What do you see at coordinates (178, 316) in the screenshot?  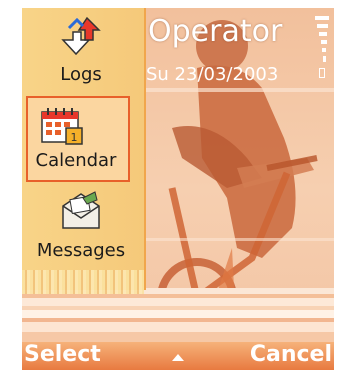 I see `wallpaper-stripes` at bounding box center [178, 316].